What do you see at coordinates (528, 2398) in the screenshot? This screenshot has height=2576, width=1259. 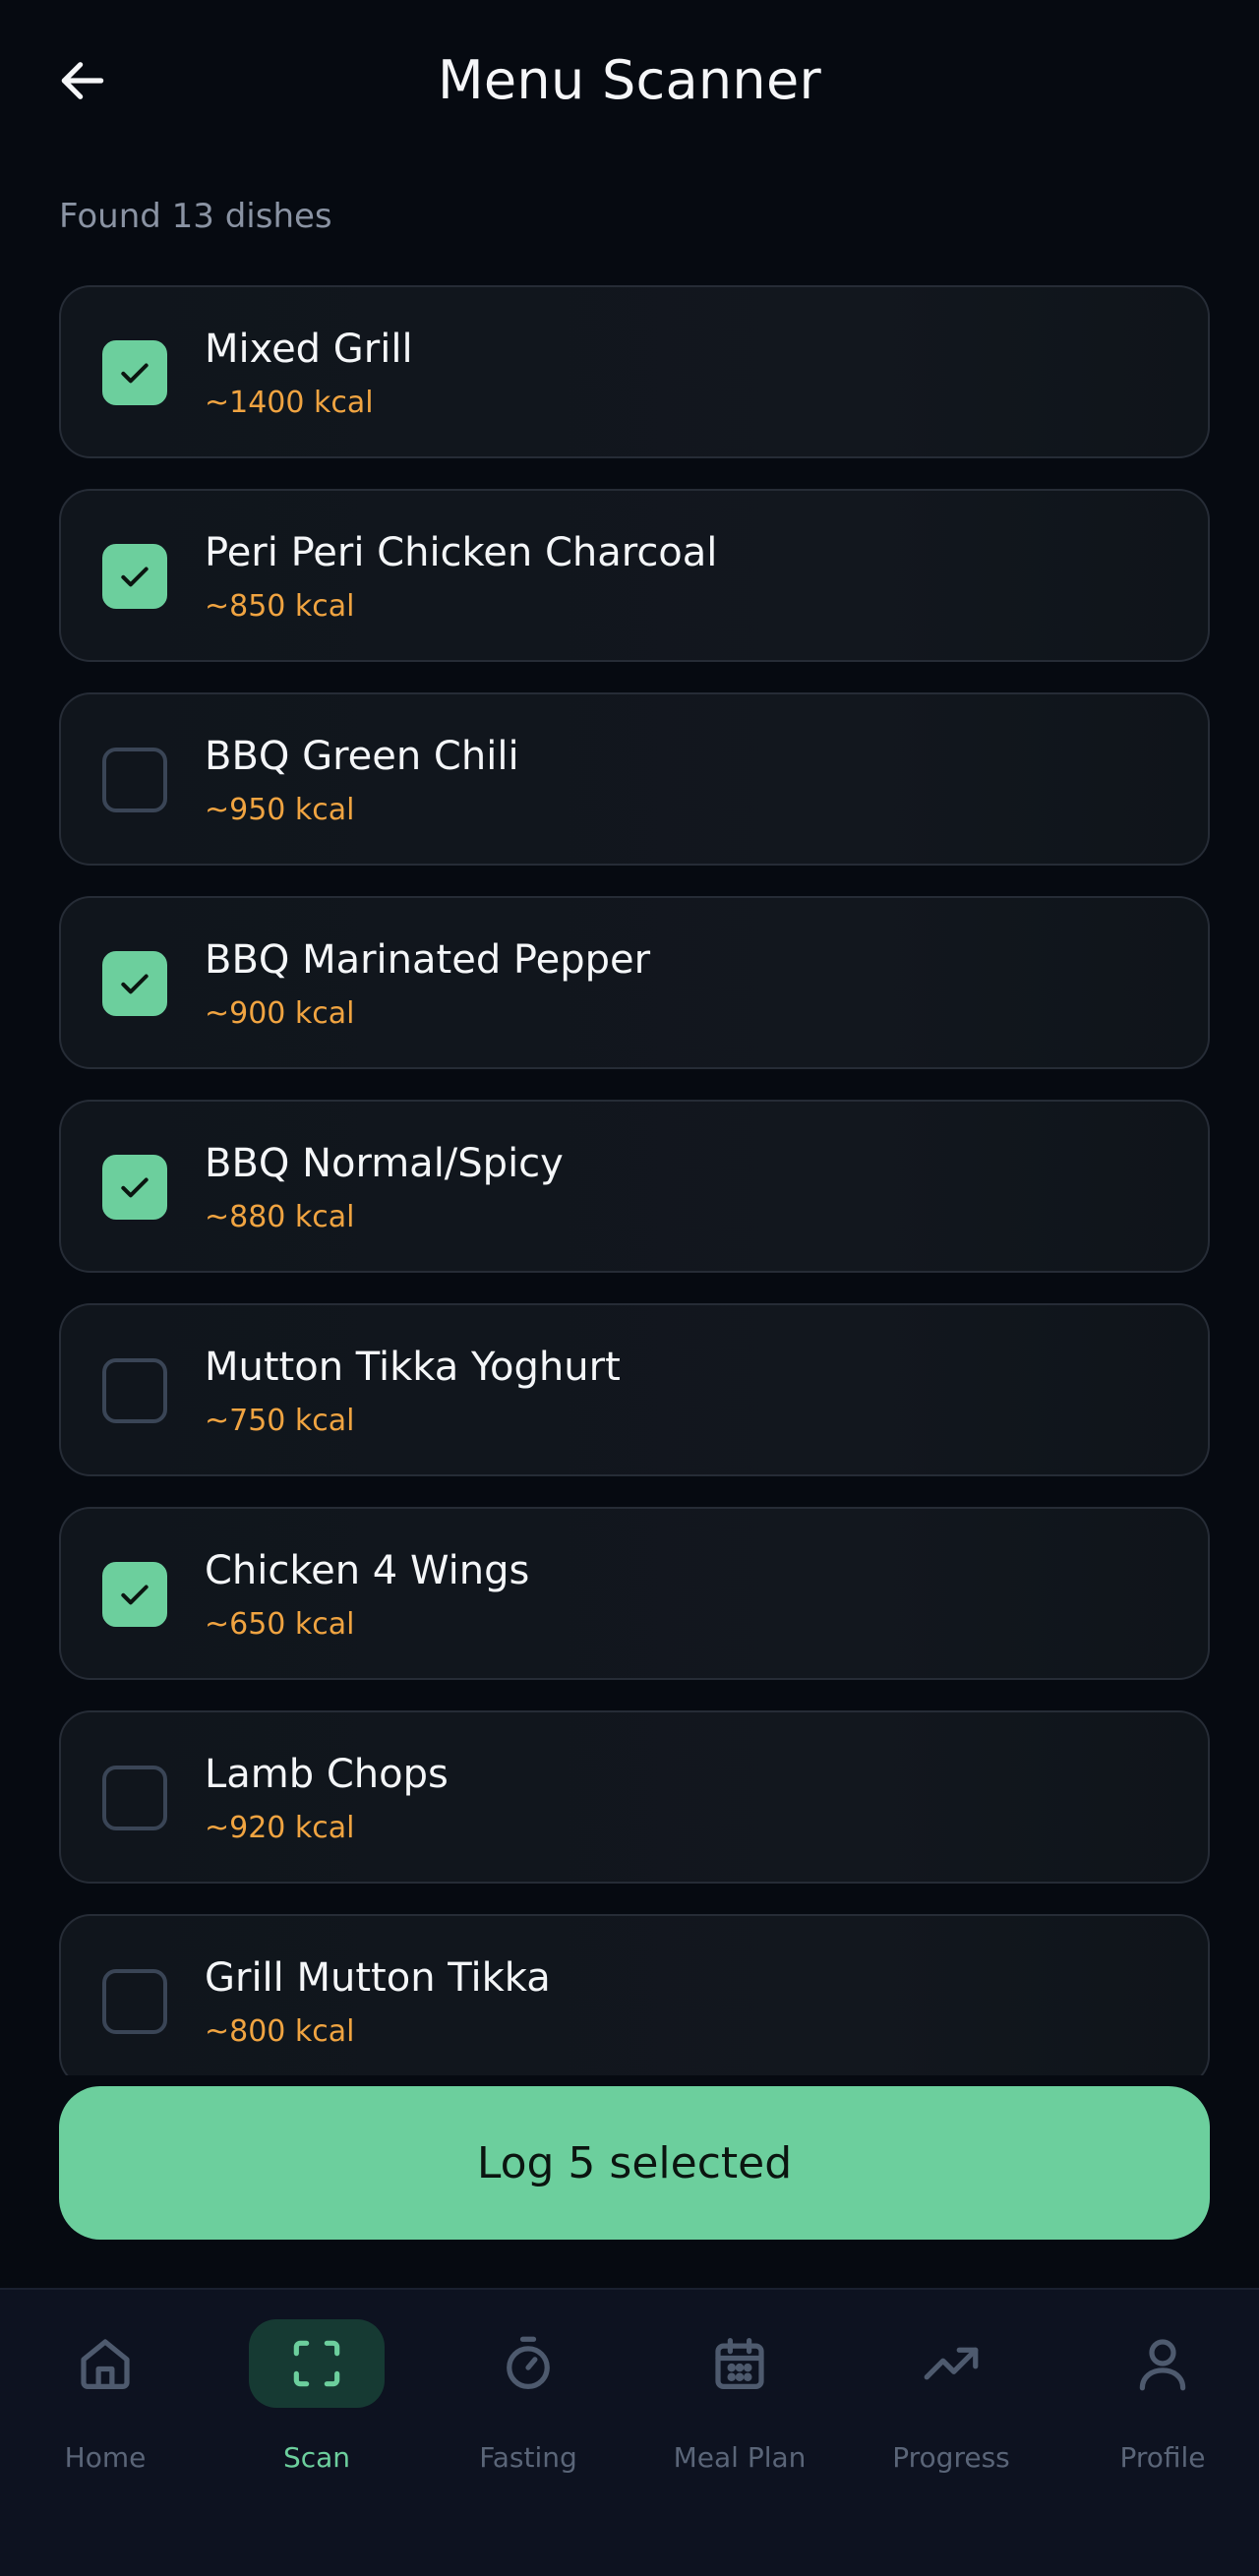 I see `nav-item-fasting: Fasting` at bounding box center [528, 2398].